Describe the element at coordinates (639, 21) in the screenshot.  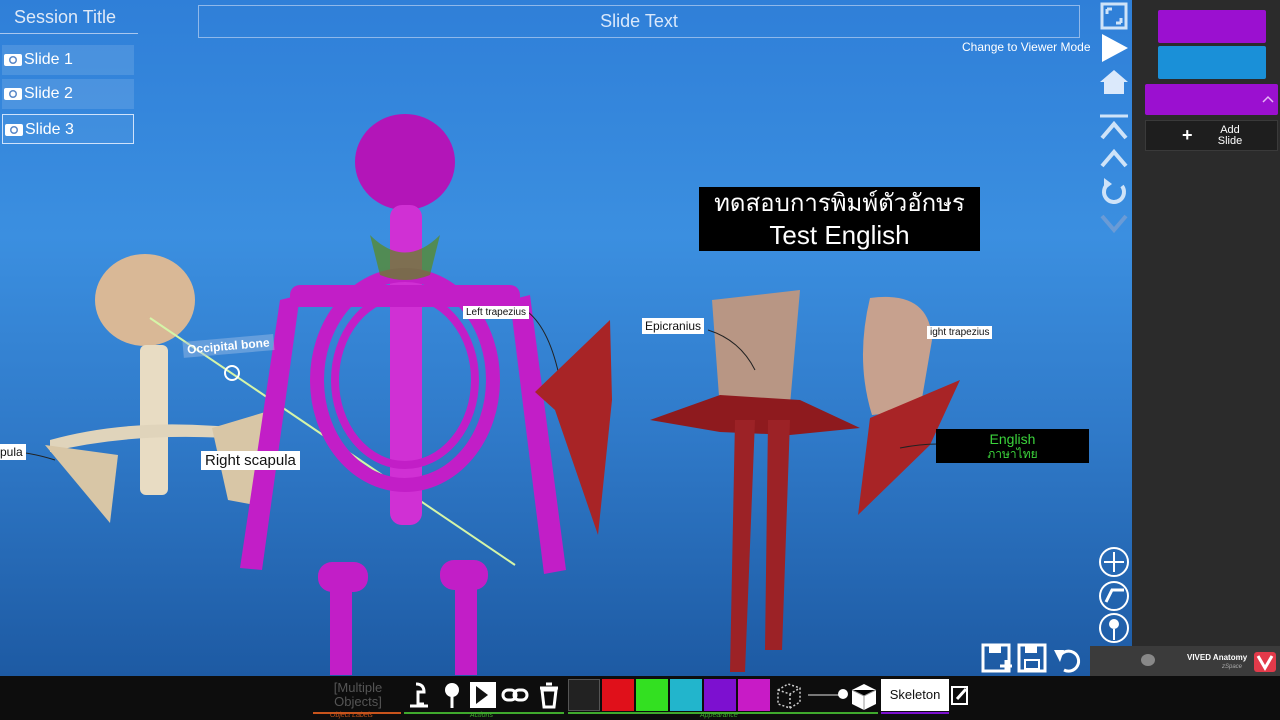
I see `slide-text-field: Slide Text` at that location.